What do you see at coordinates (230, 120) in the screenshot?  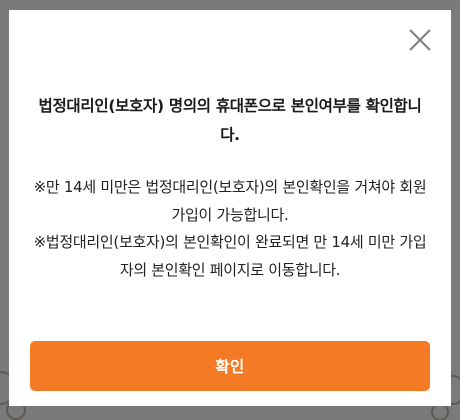 I see `dialog-title: 법정대리인(보호자) 명의의 휴대폰으로 본인여부를 확인합니다.` at bounding box center [230, 120].